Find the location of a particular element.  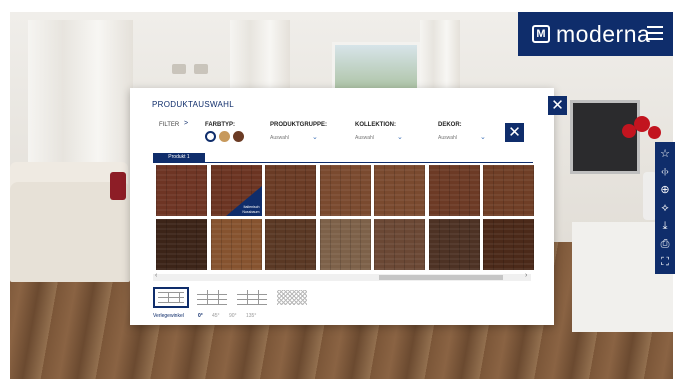

filter-label: FILTER is located at coordinates (169, 125).